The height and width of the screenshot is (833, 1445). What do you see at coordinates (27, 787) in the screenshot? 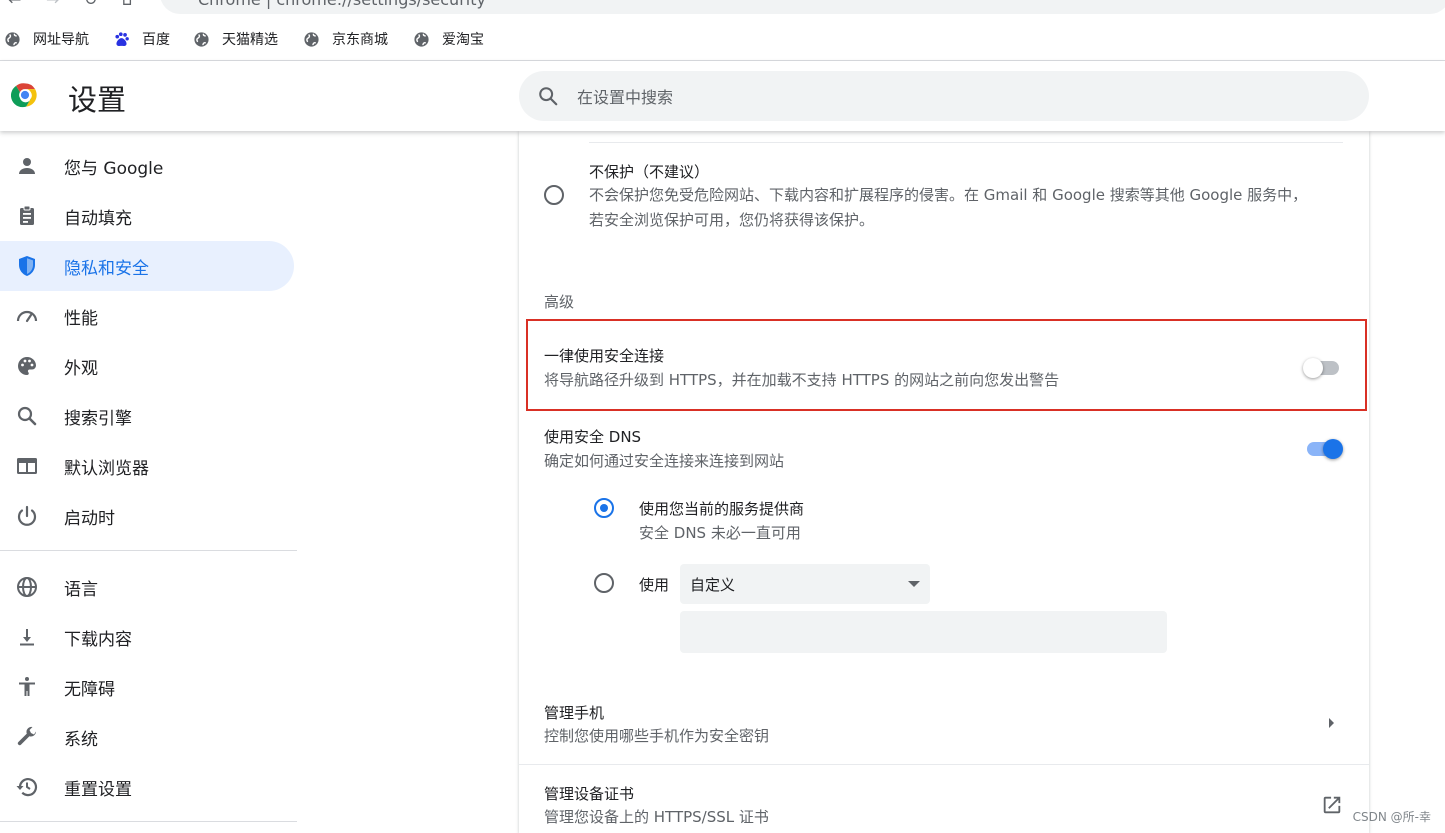
I see `restore-icon` at bounding box center [27, 787].